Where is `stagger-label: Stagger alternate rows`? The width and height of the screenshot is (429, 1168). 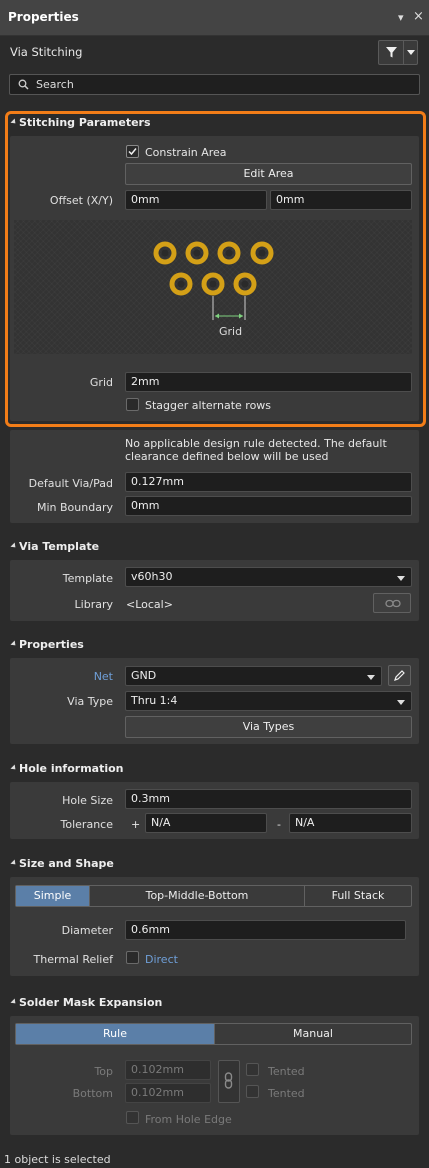
stagger-label: Stagger alternate rows is located at coordinates (208, 405).